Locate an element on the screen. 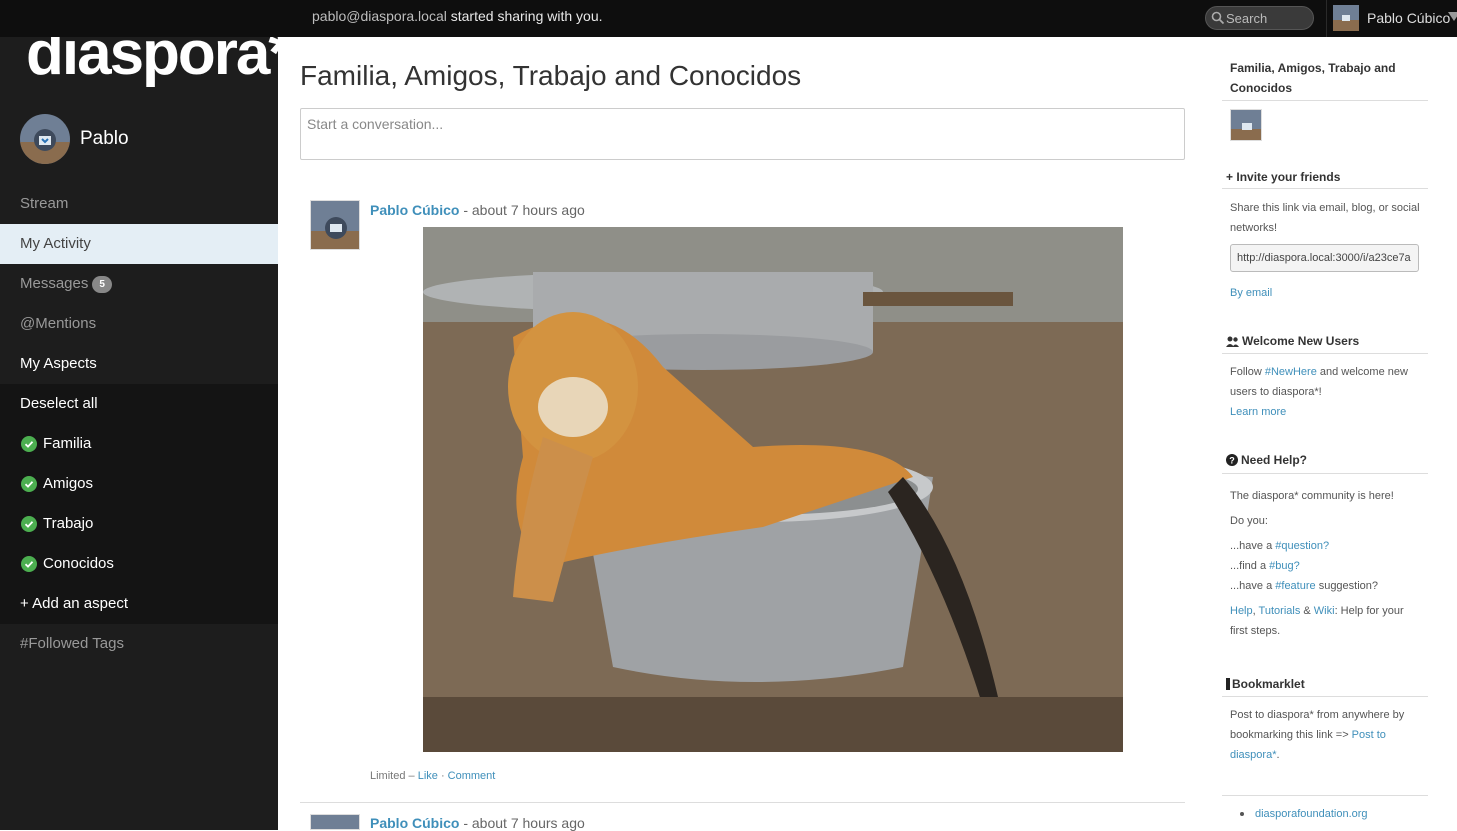 The height and width of the screenshot is (831, 1457). aspect-label: Conocidos is located at coordinates (78, 563).